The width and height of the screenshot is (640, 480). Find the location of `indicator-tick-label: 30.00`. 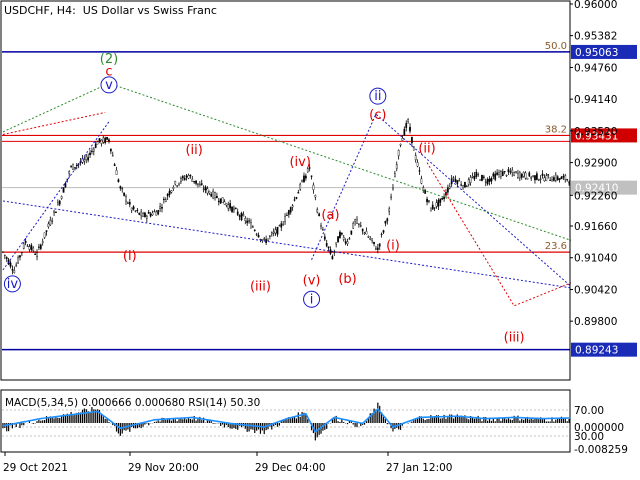

indicator-tick-label: 30.00 is located at coordinates (589, 437).